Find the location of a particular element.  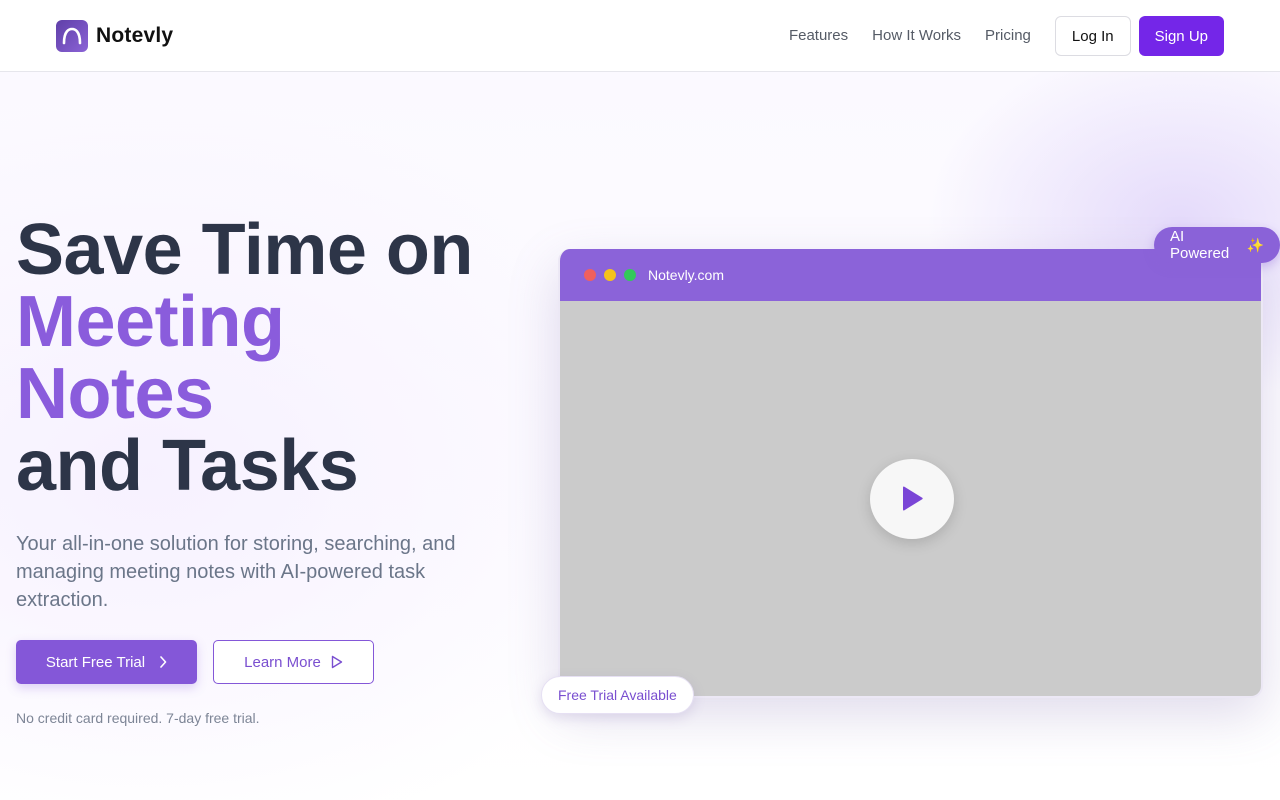

headline-line-1: Save Time on is located at coordinates (244, 250).